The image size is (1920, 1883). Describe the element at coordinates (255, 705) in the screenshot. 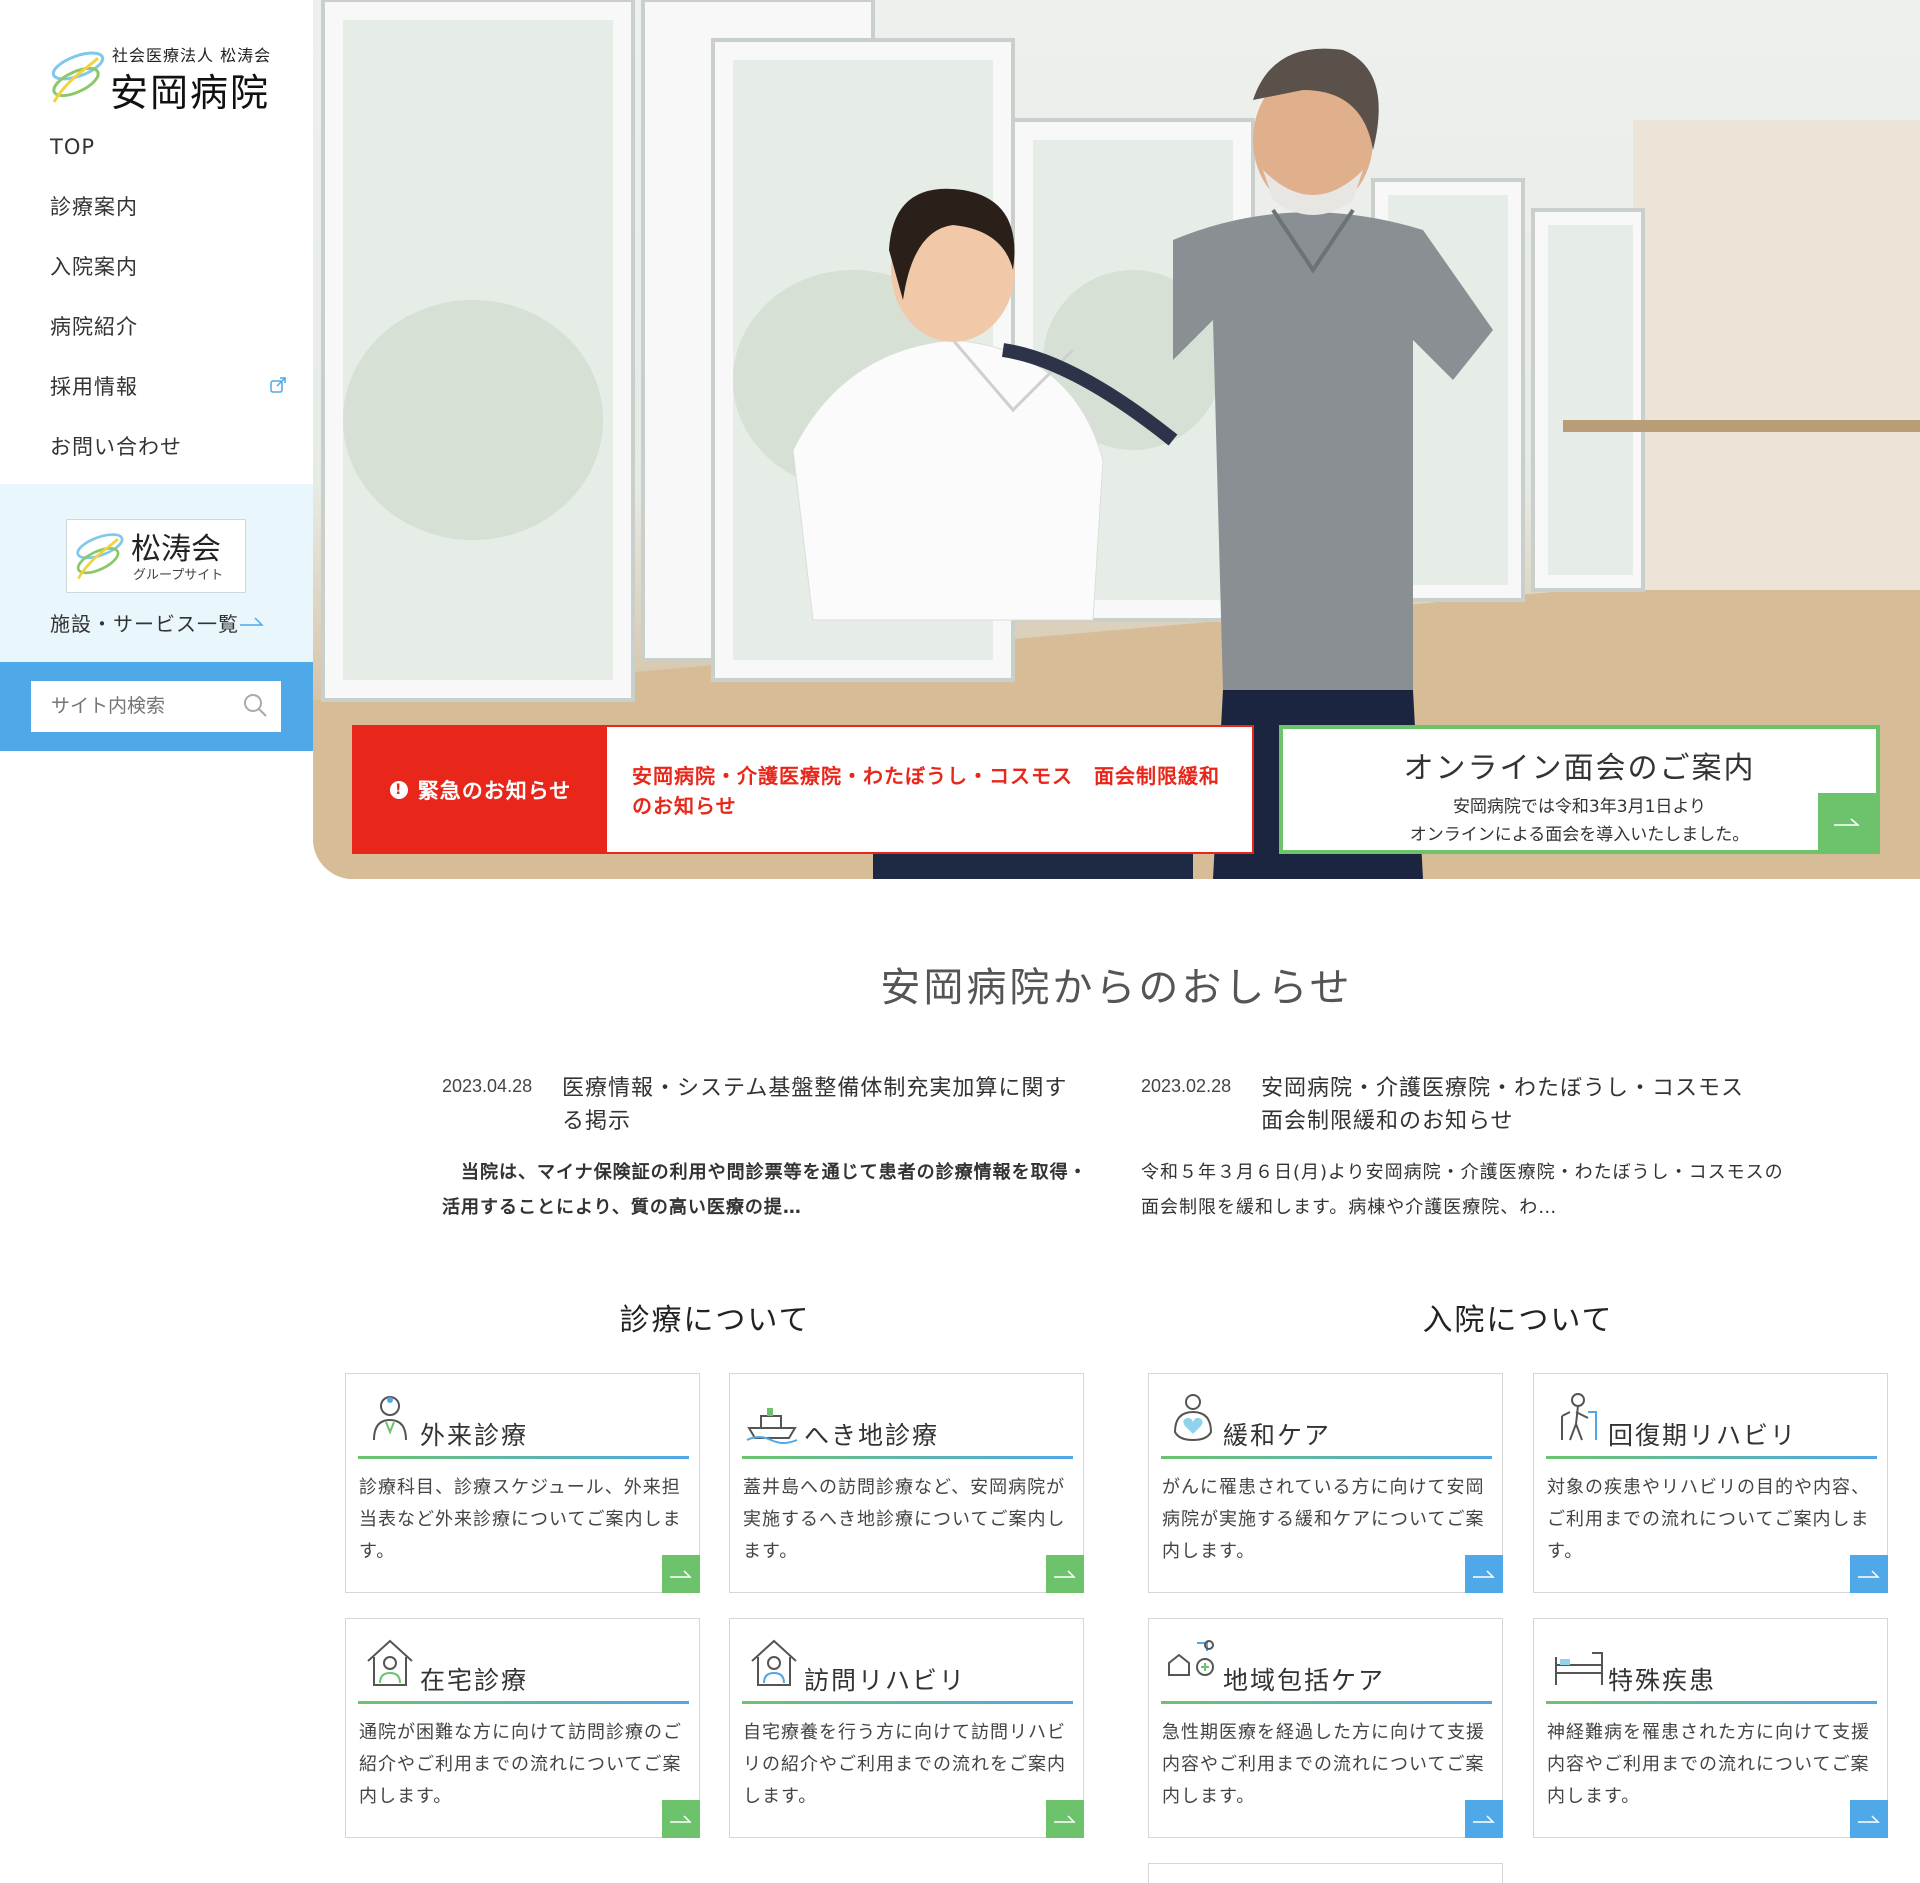

I see `search-icon` at that location.